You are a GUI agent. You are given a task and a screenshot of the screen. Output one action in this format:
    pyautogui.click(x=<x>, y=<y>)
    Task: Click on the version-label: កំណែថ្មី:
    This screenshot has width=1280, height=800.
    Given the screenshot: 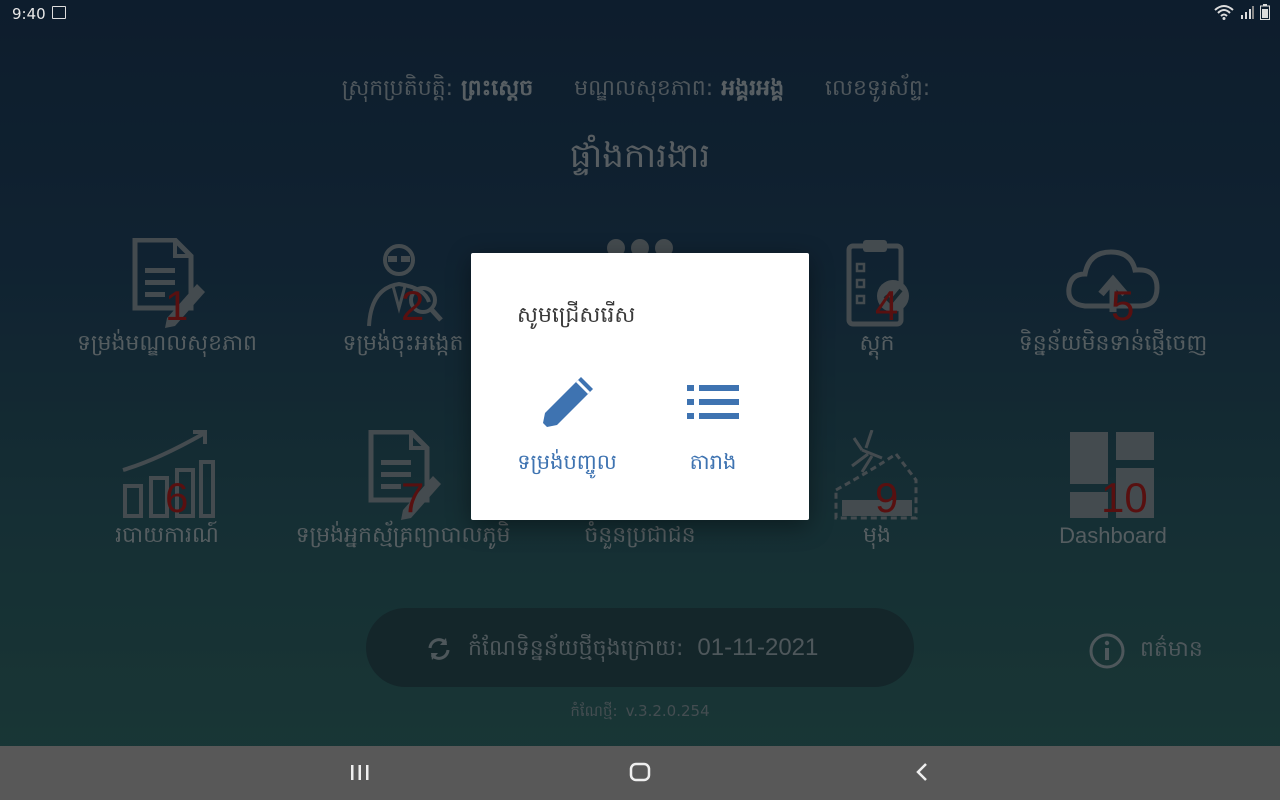 What is the action you would take?
    pyautogui.click(x=594, y=711)
    